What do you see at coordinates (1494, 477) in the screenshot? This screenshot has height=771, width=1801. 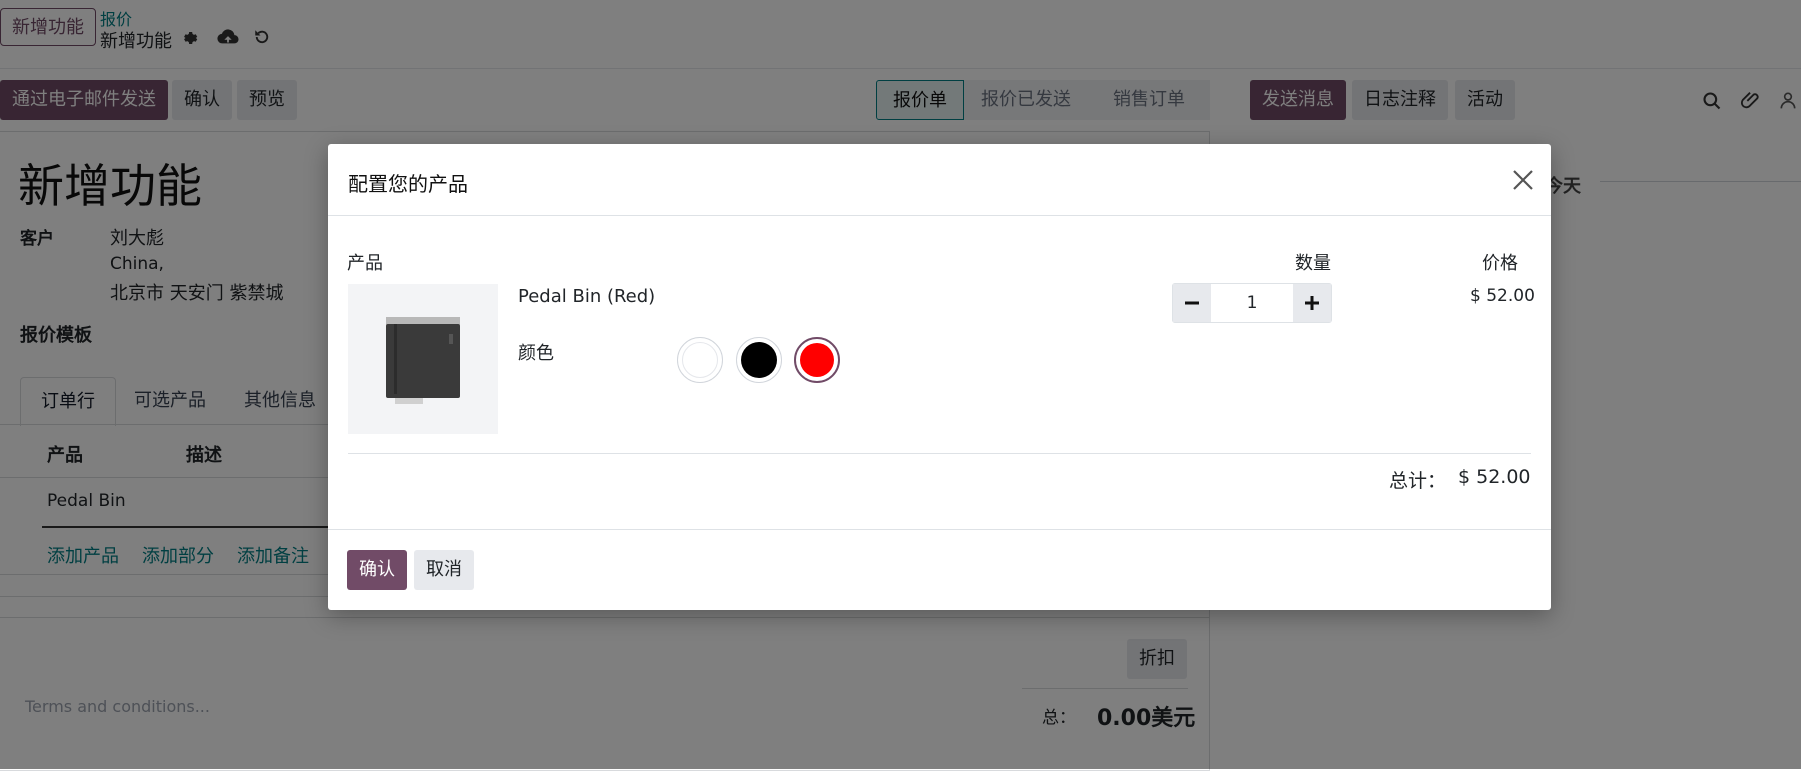 I see `dialog-total-value: $ 52.00` at bounding box center [1494, 477].